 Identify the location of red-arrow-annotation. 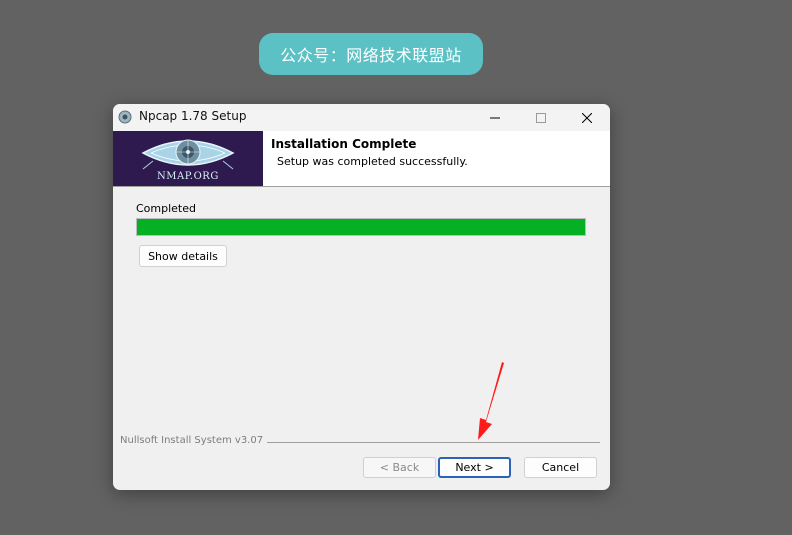
(491, 401).